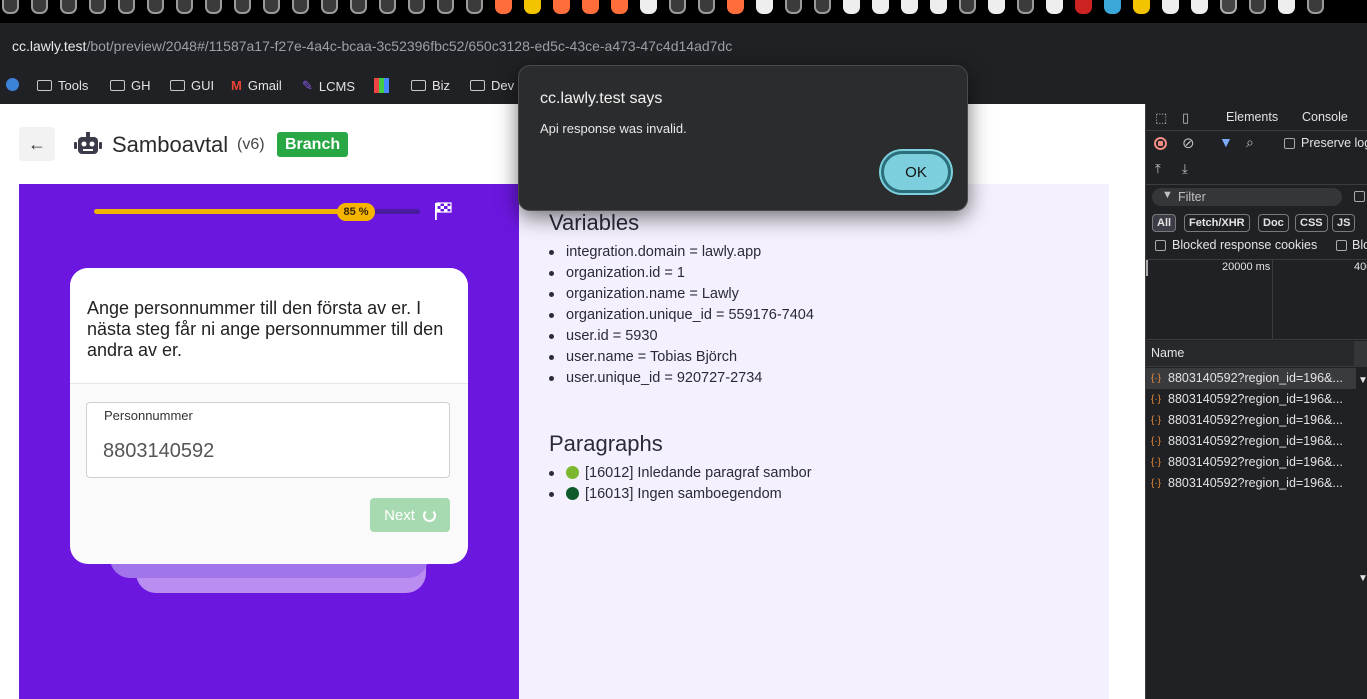  What do you see at coordinates (1217, 223) in the screenshot?
I see `filter-fetch-xhr: Fetch/XHR` at bounding box center [1217, 223].